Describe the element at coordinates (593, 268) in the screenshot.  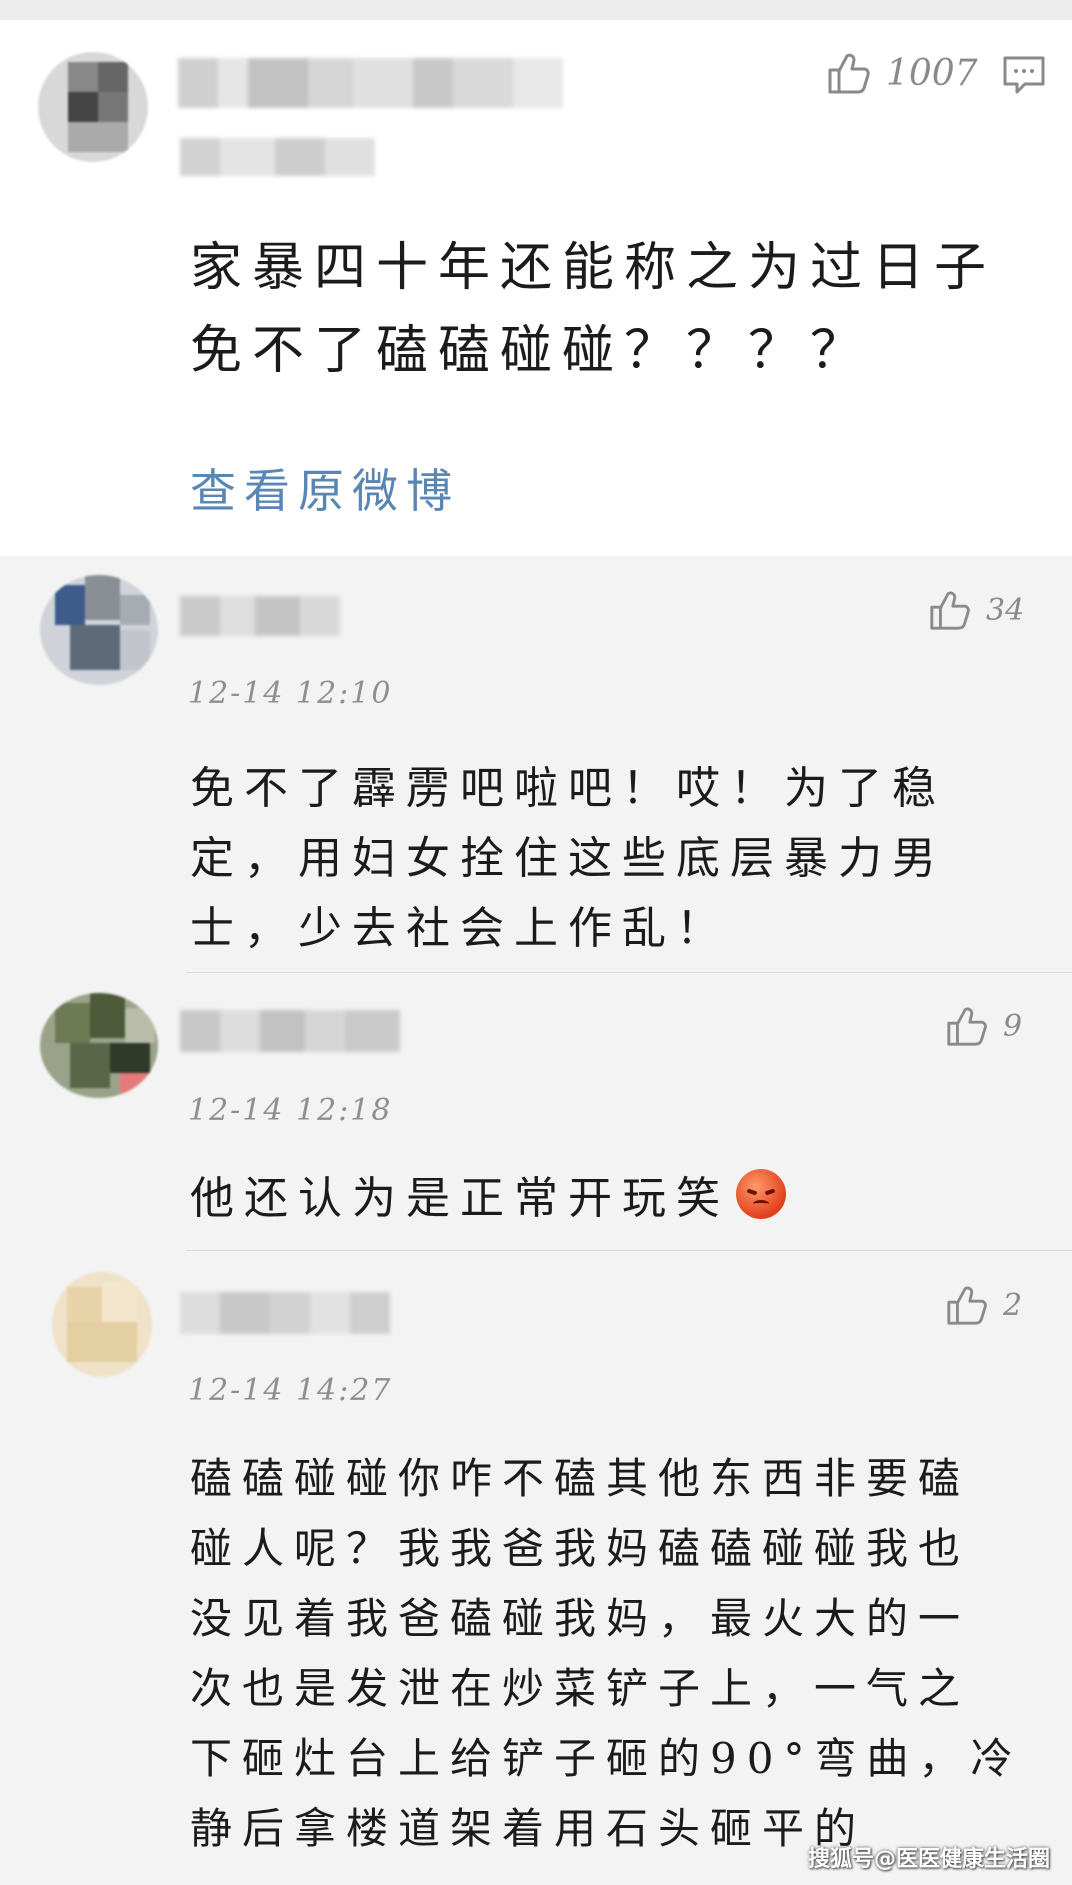
I see `comment-text-line: 家暴四十年还能称之为过日子` at that location.